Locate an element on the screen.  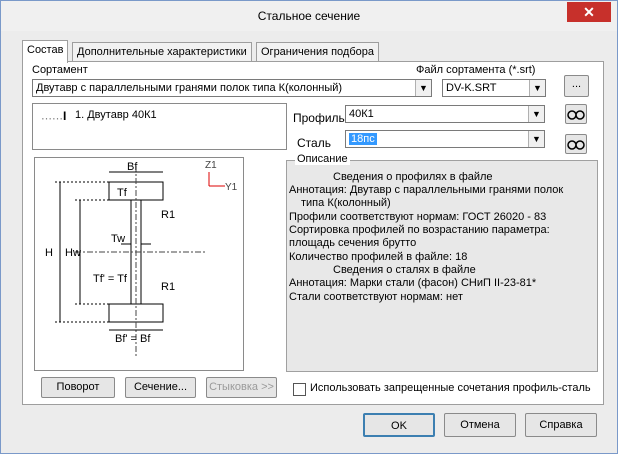
tab-limits: Ограничения подбора is located at coordinates (318, 52).